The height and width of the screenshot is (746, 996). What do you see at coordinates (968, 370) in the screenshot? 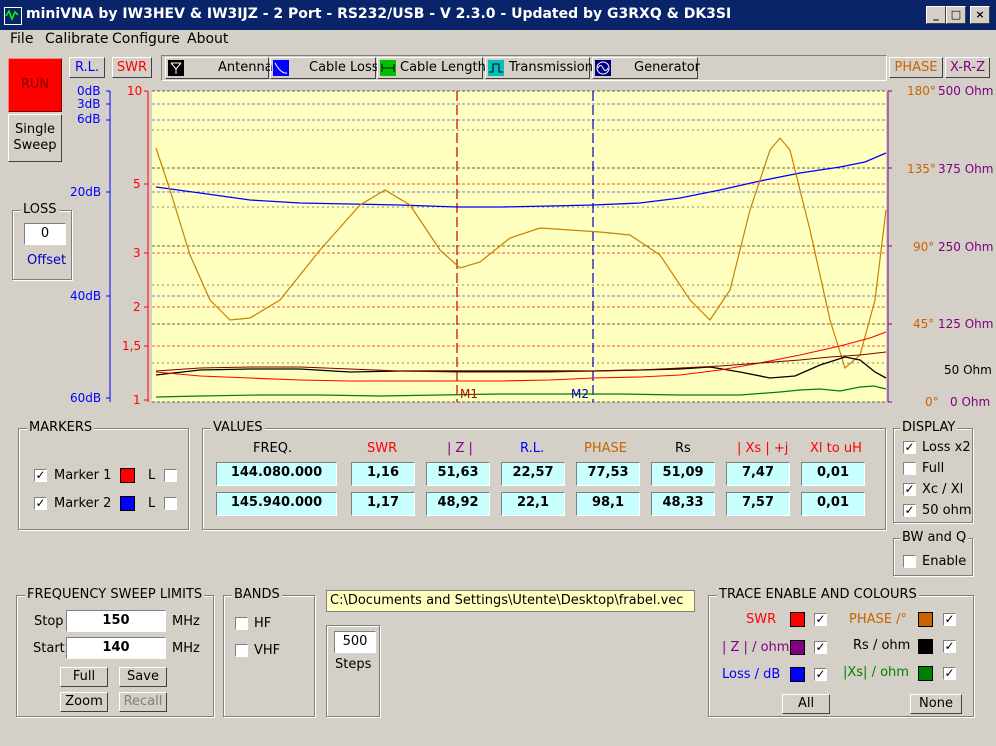
I see `ohm-tick-50: 50 Ohm` at bounding box center [968, 370].